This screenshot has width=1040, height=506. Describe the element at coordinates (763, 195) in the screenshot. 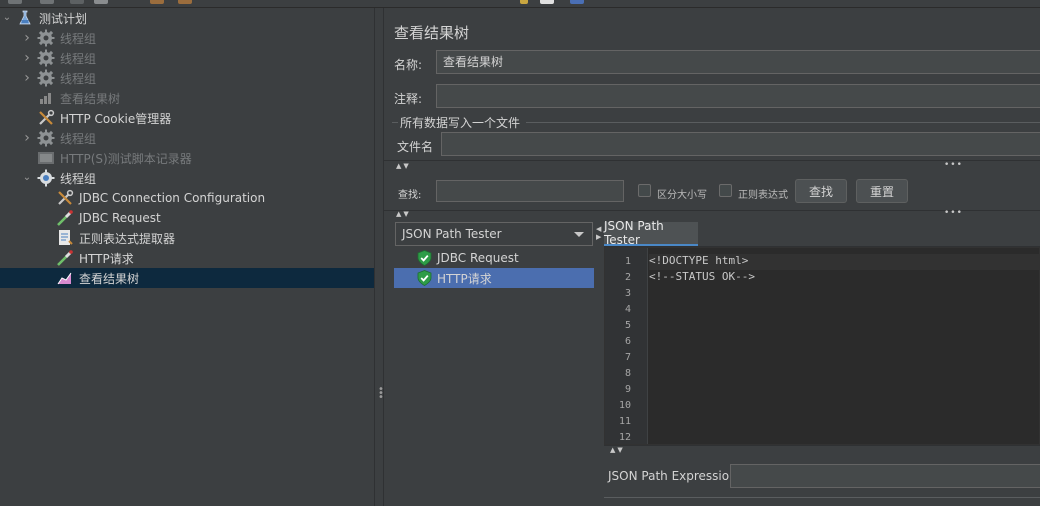

I see `regex-label: 正则表达式` at that location.